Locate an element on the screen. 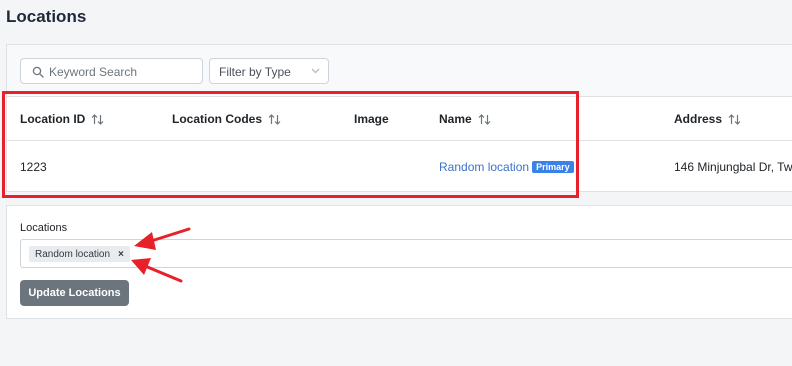 The width and height of the screenshot is (792, 366). locations-field-label: Locations is located at coordinates (44, 228).